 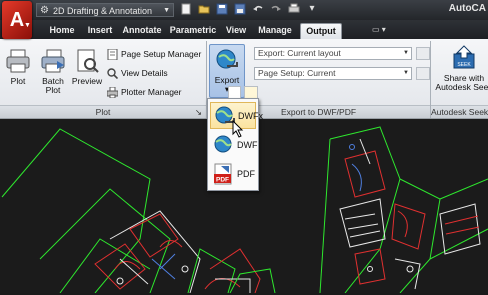 What do you see at coordinates (249, 10) in the screenshot?
I see `quick-access-toolbar: ▾` at bounding box center [249, 10].